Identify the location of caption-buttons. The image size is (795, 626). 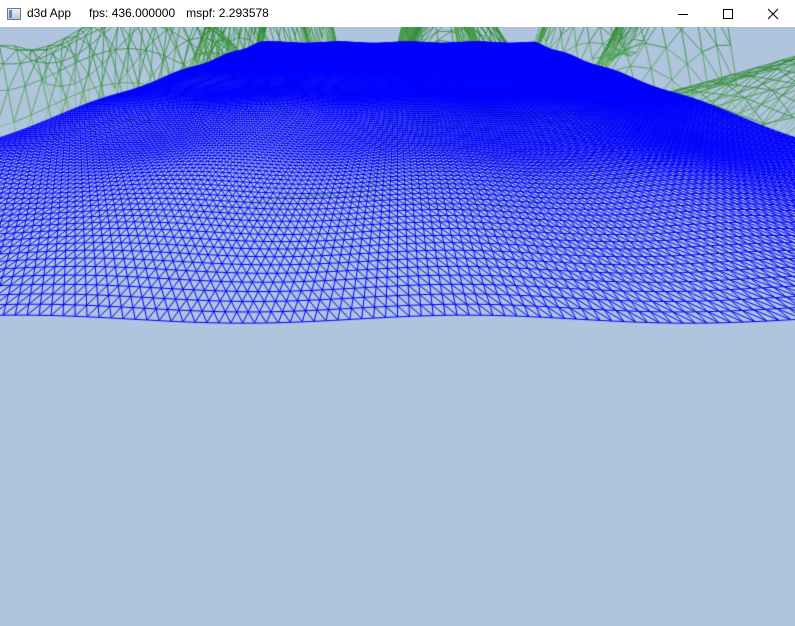
(727, 13).